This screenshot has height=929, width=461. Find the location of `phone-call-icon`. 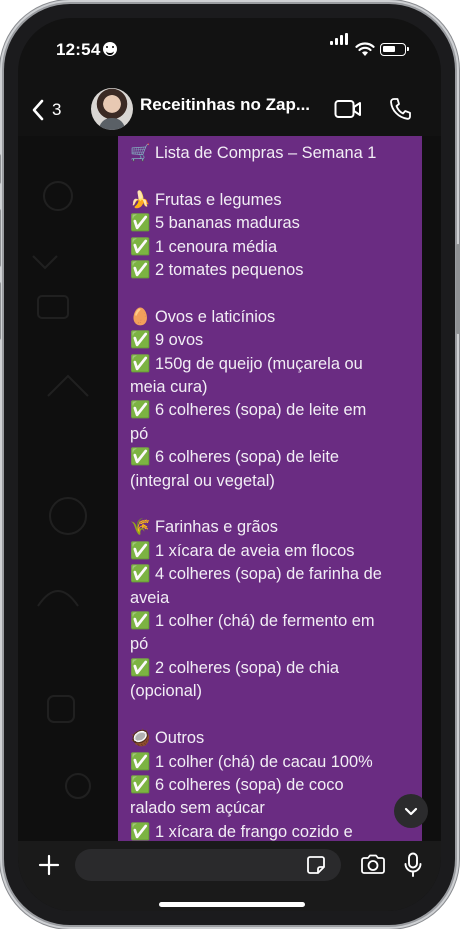

phone-call-icon is located at coordinates (400, 109).